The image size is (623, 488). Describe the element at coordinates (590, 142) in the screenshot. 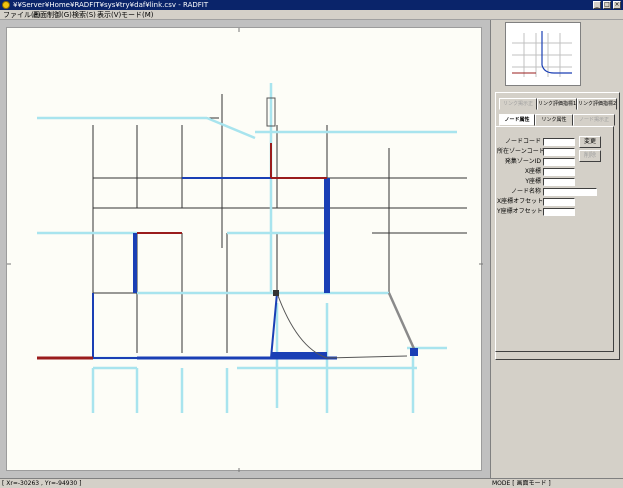

I see `change-button: 変更` at that location.